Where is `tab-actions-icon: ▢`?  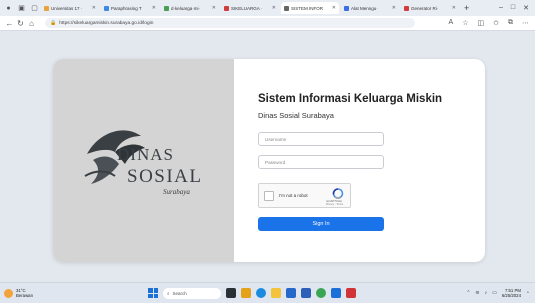 tab-actions-icon: ▢ is located at coordinates (34, 8).